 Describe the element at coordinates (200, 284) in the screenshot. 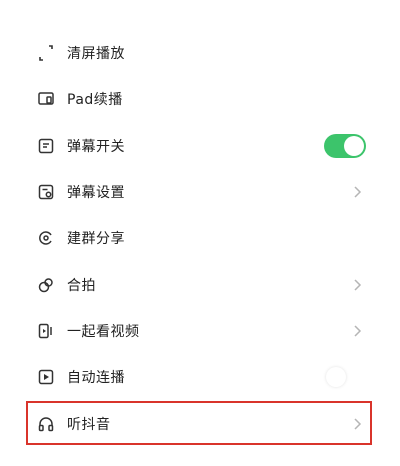

I see `menu-item-duet: 合拍` at that location.